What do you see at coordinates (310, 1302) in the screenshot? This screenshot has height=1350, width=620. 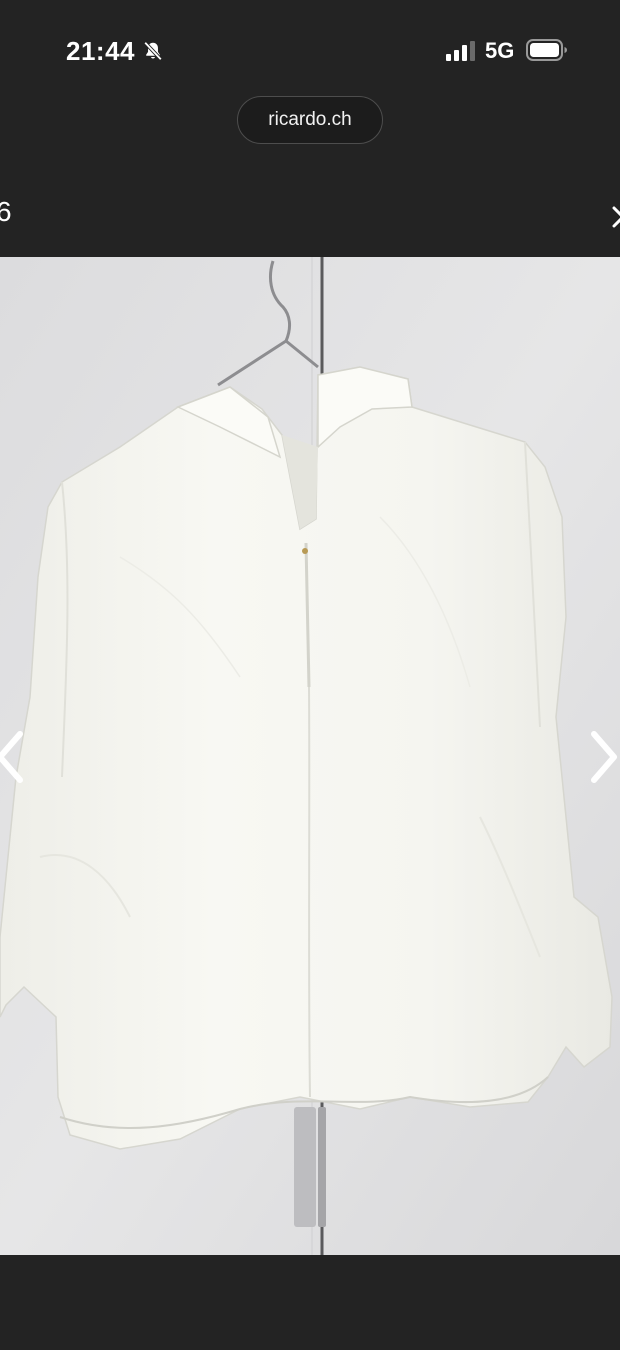 I see `bottom-bar` at bounding box center [310, 1302].